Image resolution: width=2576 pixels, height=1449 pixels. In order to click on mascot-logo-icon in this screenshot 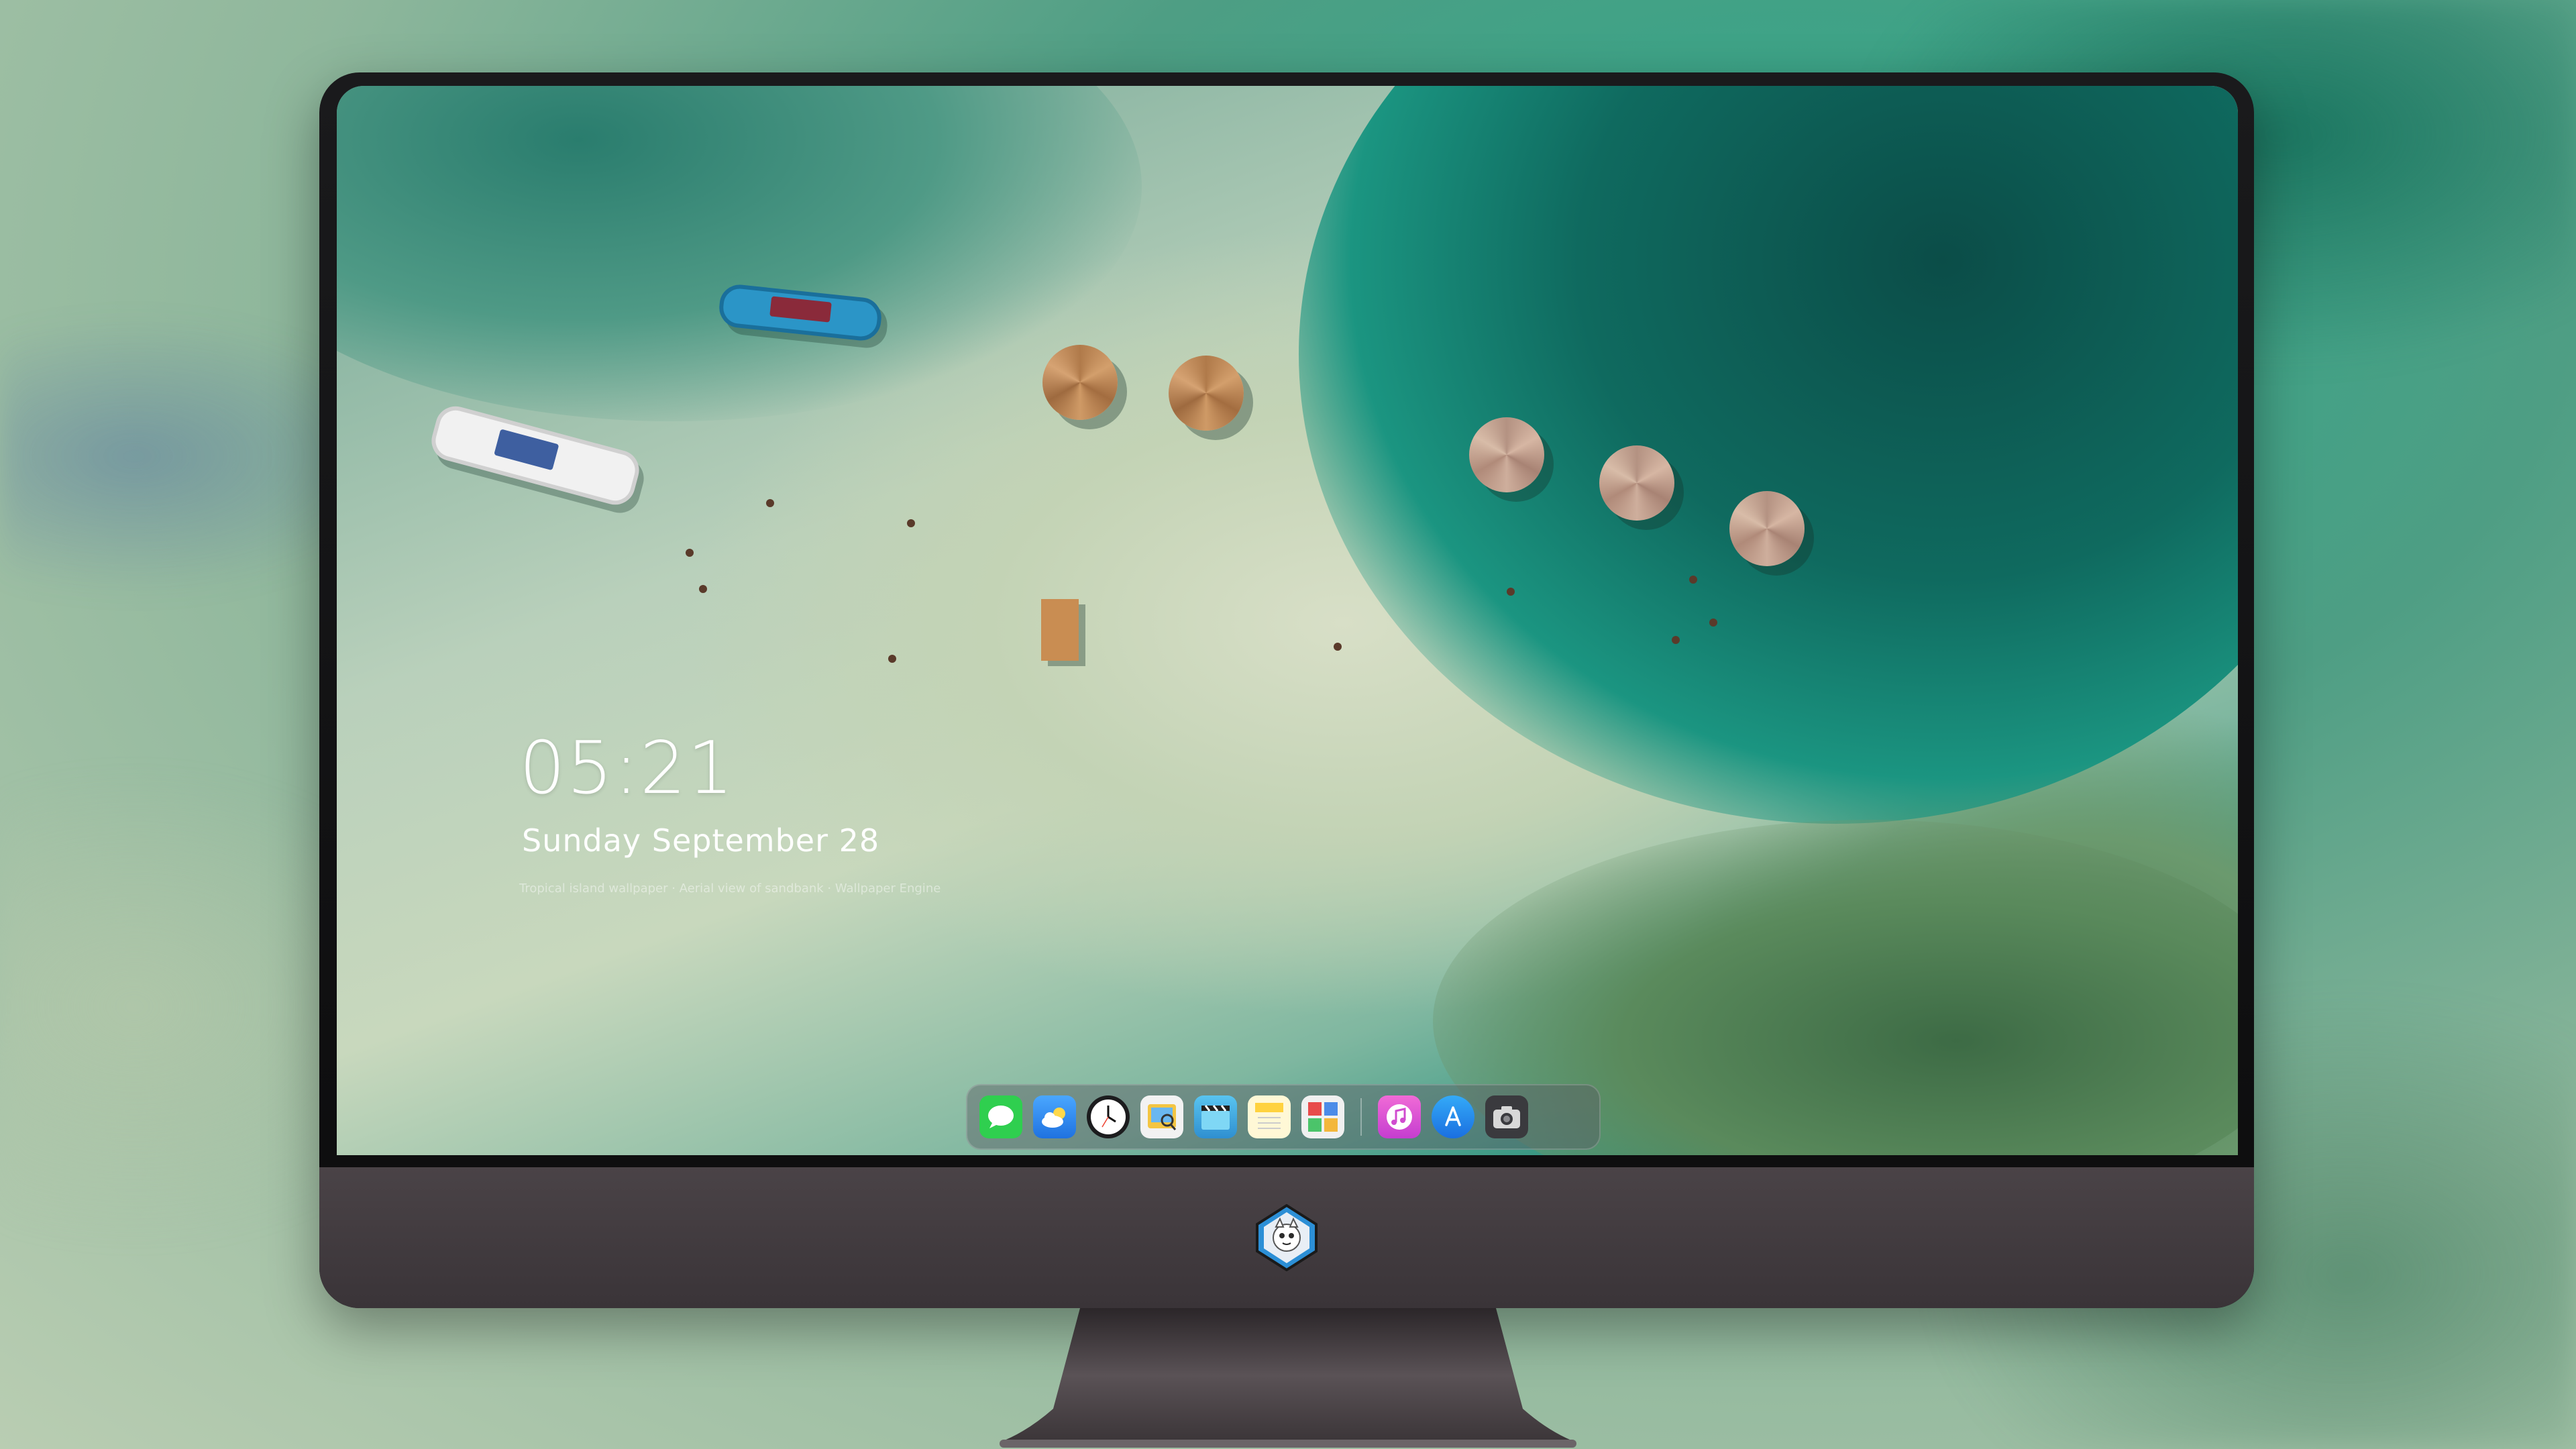, I will do `click(1287, 1237)`.